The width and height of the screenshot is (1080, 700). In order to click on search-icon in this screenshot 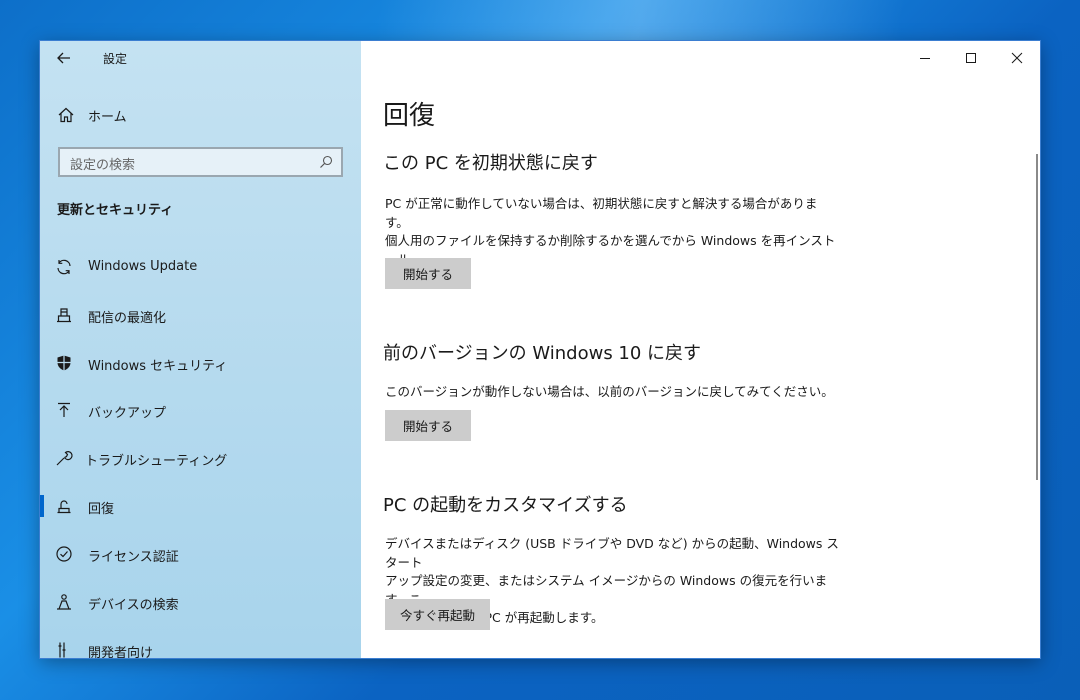, I will do `click(326, 161)`.